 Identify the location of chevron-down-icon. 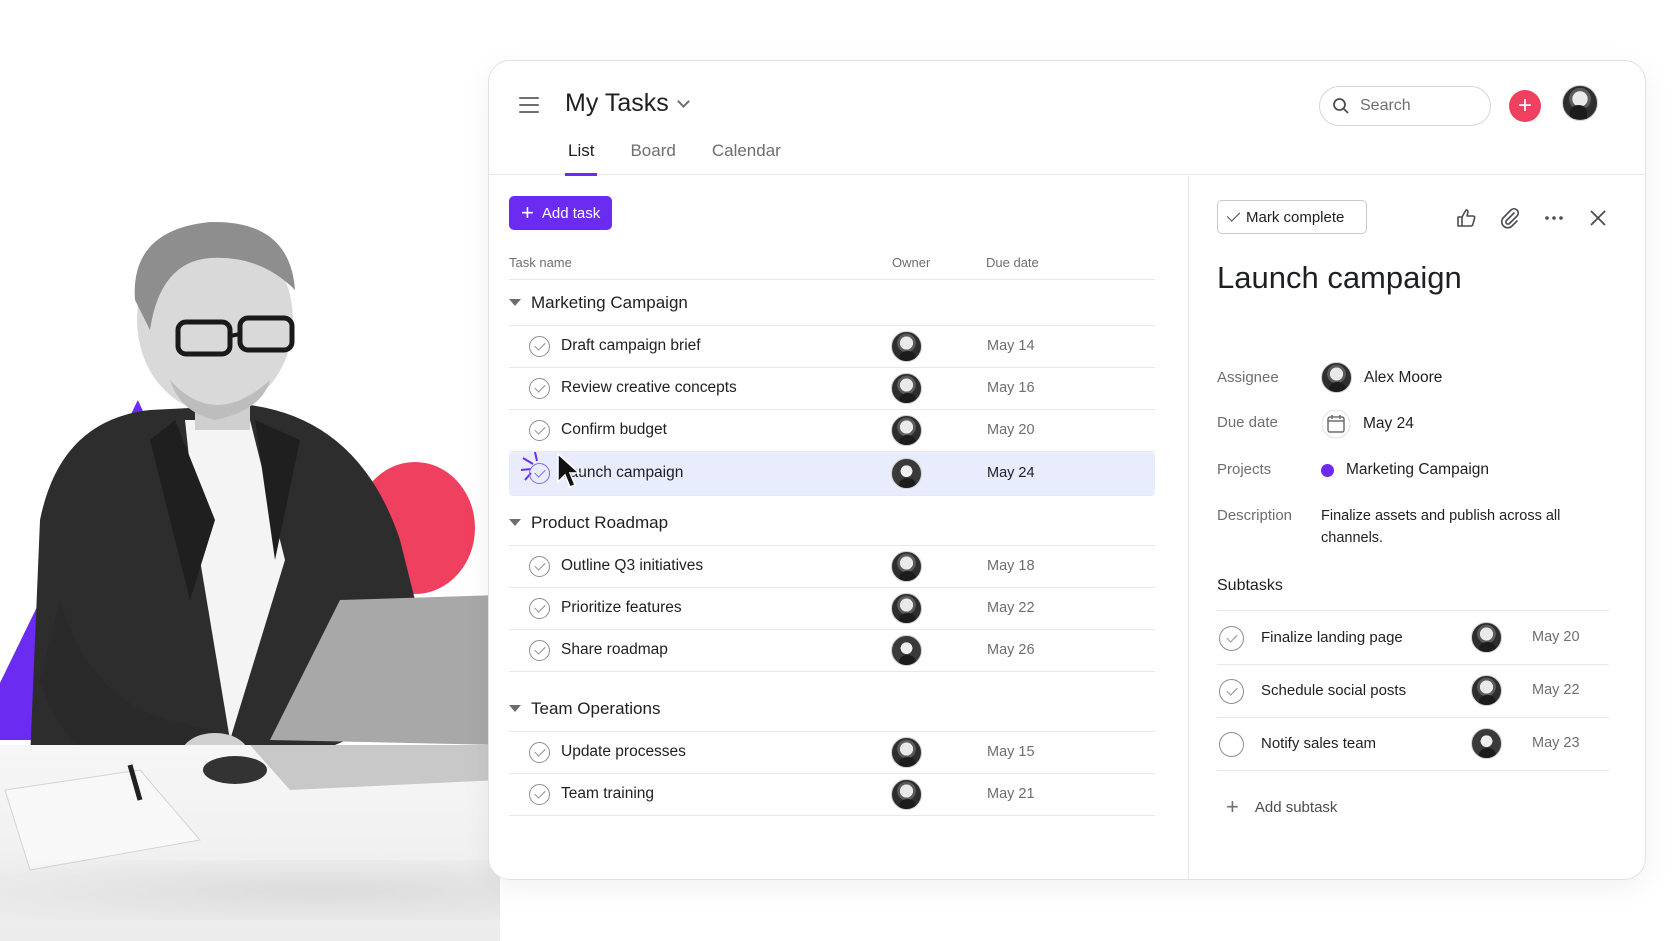
(683, 101).